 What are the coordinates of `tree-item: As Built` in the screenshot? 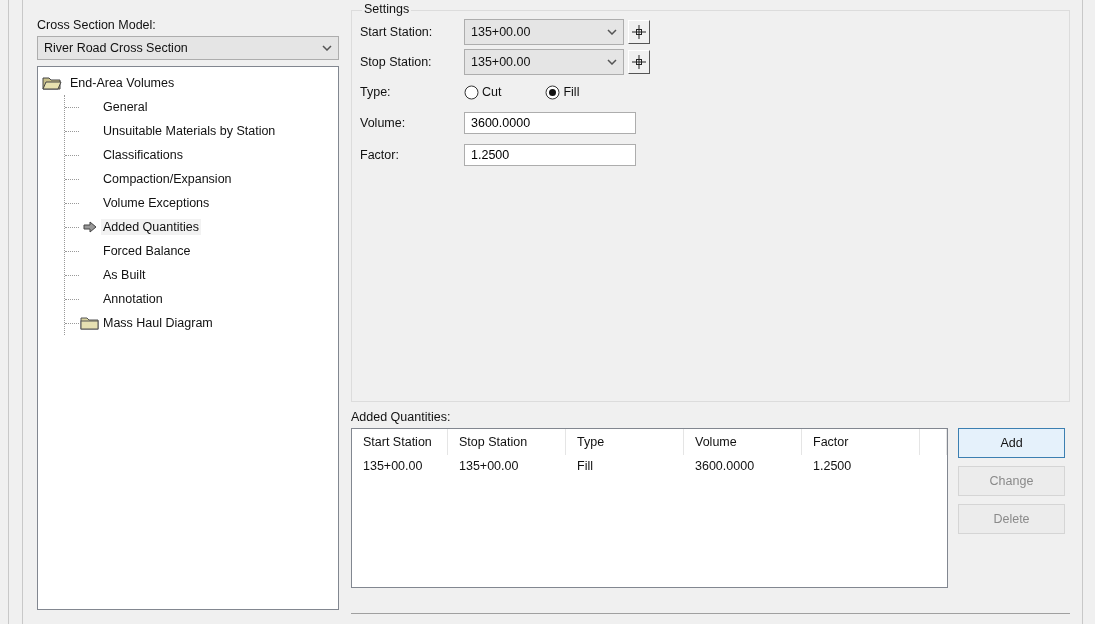 It's located at (124, 275).